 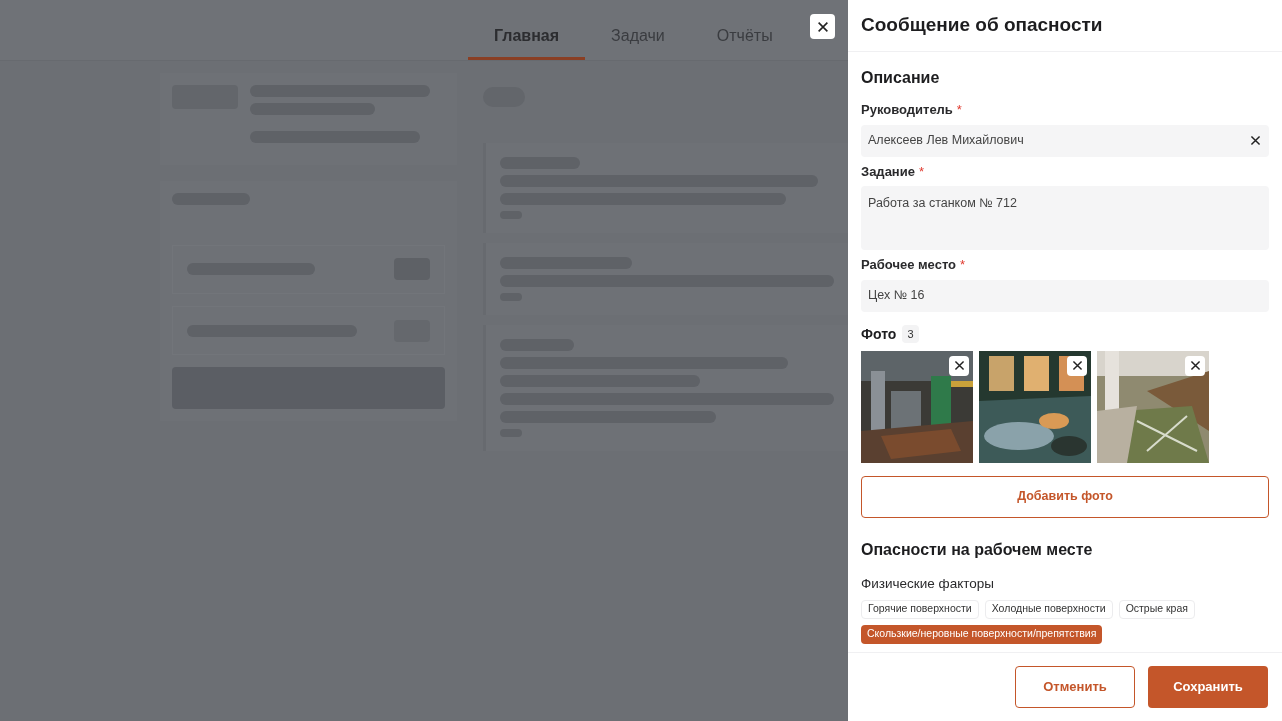 I want to click on photo-count: 3, so click(x=910, y=334).